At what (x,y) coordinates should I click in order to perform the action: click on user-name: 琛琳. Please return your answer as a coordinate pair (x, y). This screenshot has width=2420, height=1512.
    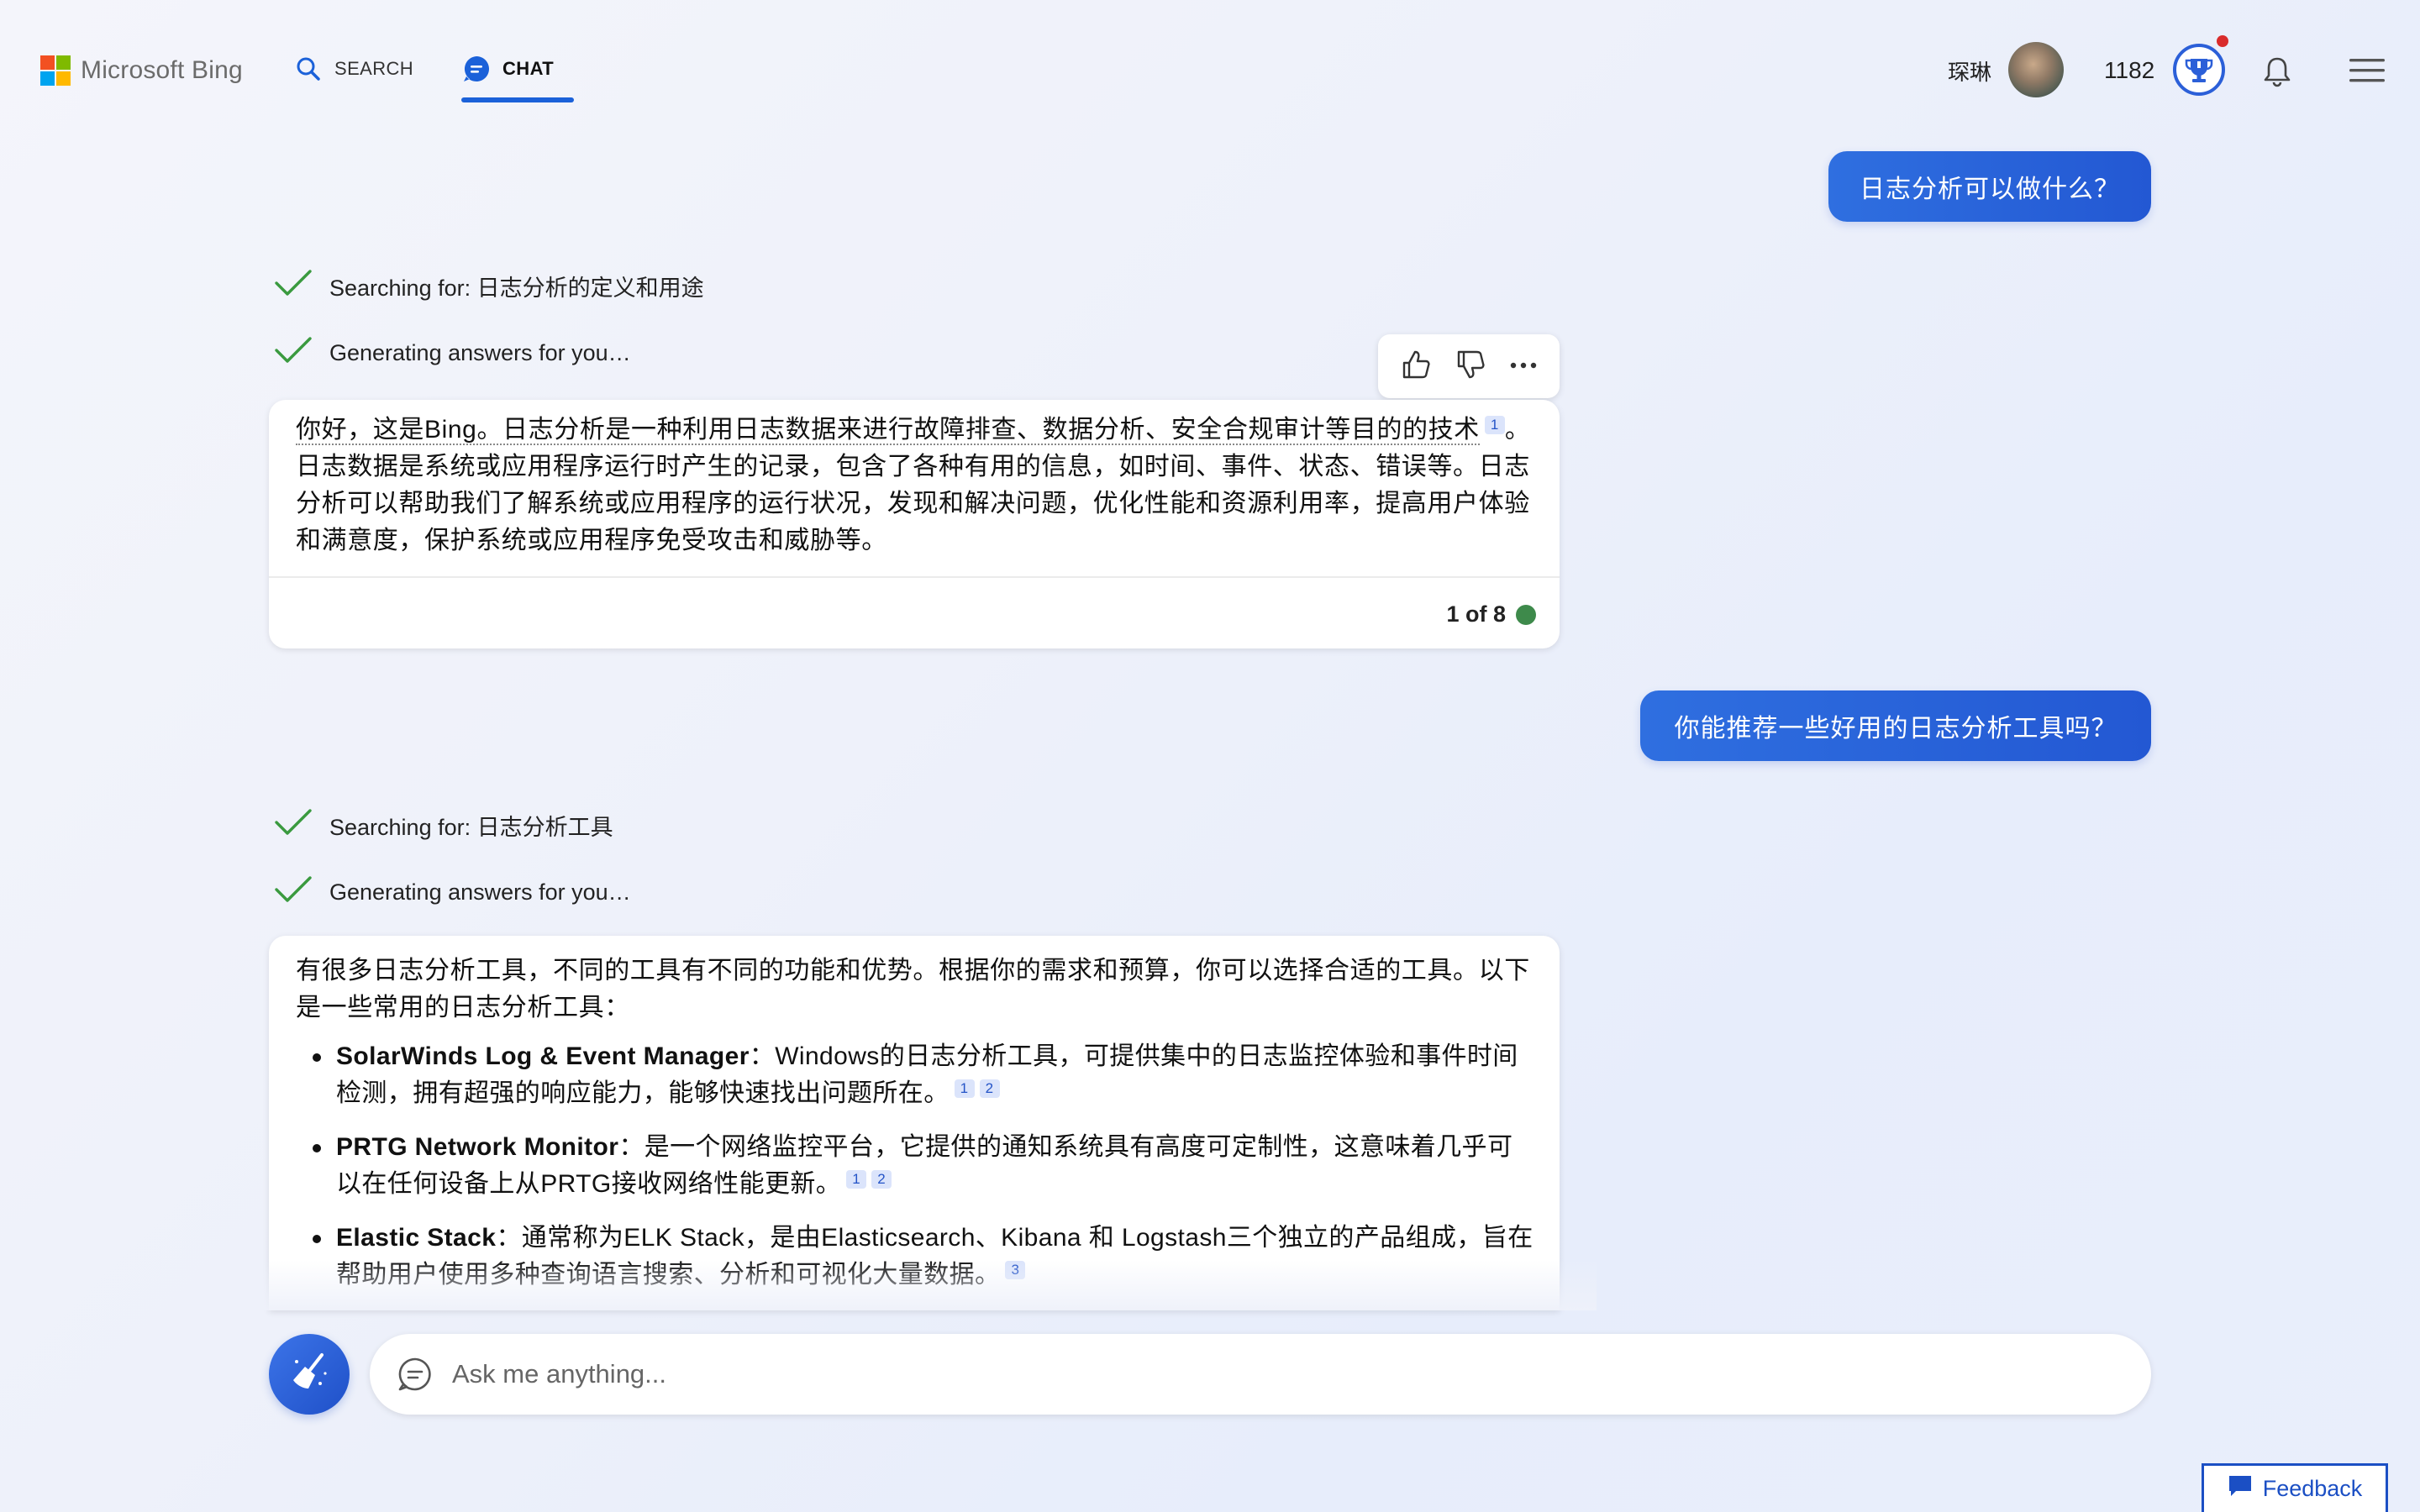
    Looking at the image, I should click on (1970, 71).